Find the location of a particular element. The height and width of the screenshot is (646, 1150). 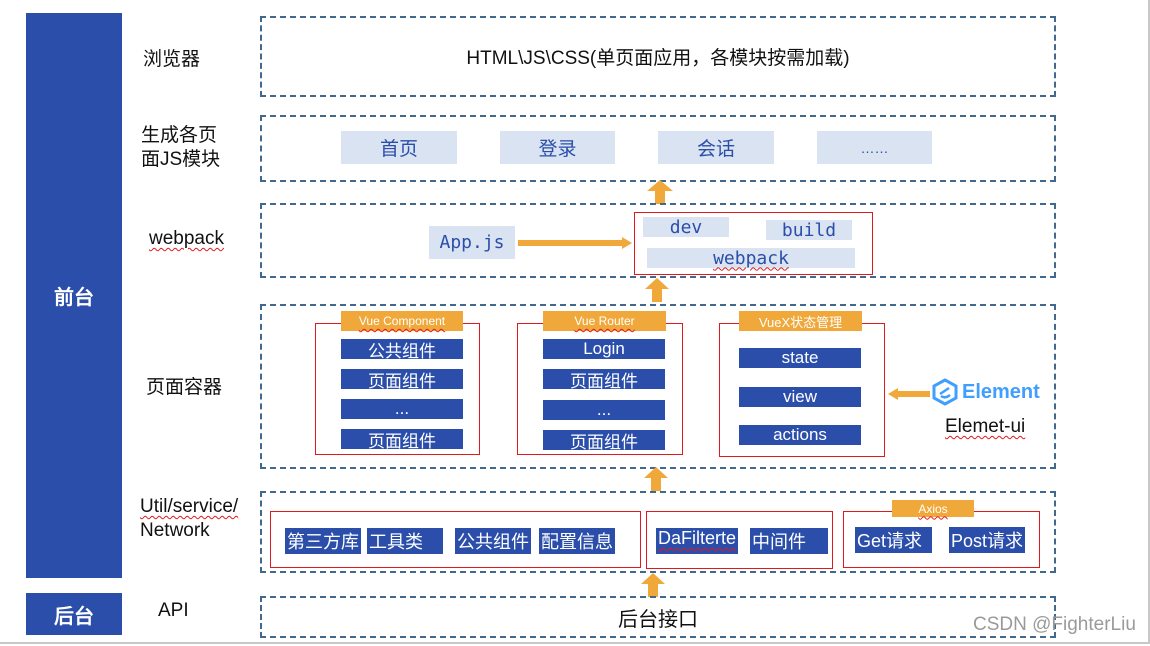

browser-layer: HTML\JS\CSS(单页面应用，各模块按需加载) is located at coordinates (658, 56).